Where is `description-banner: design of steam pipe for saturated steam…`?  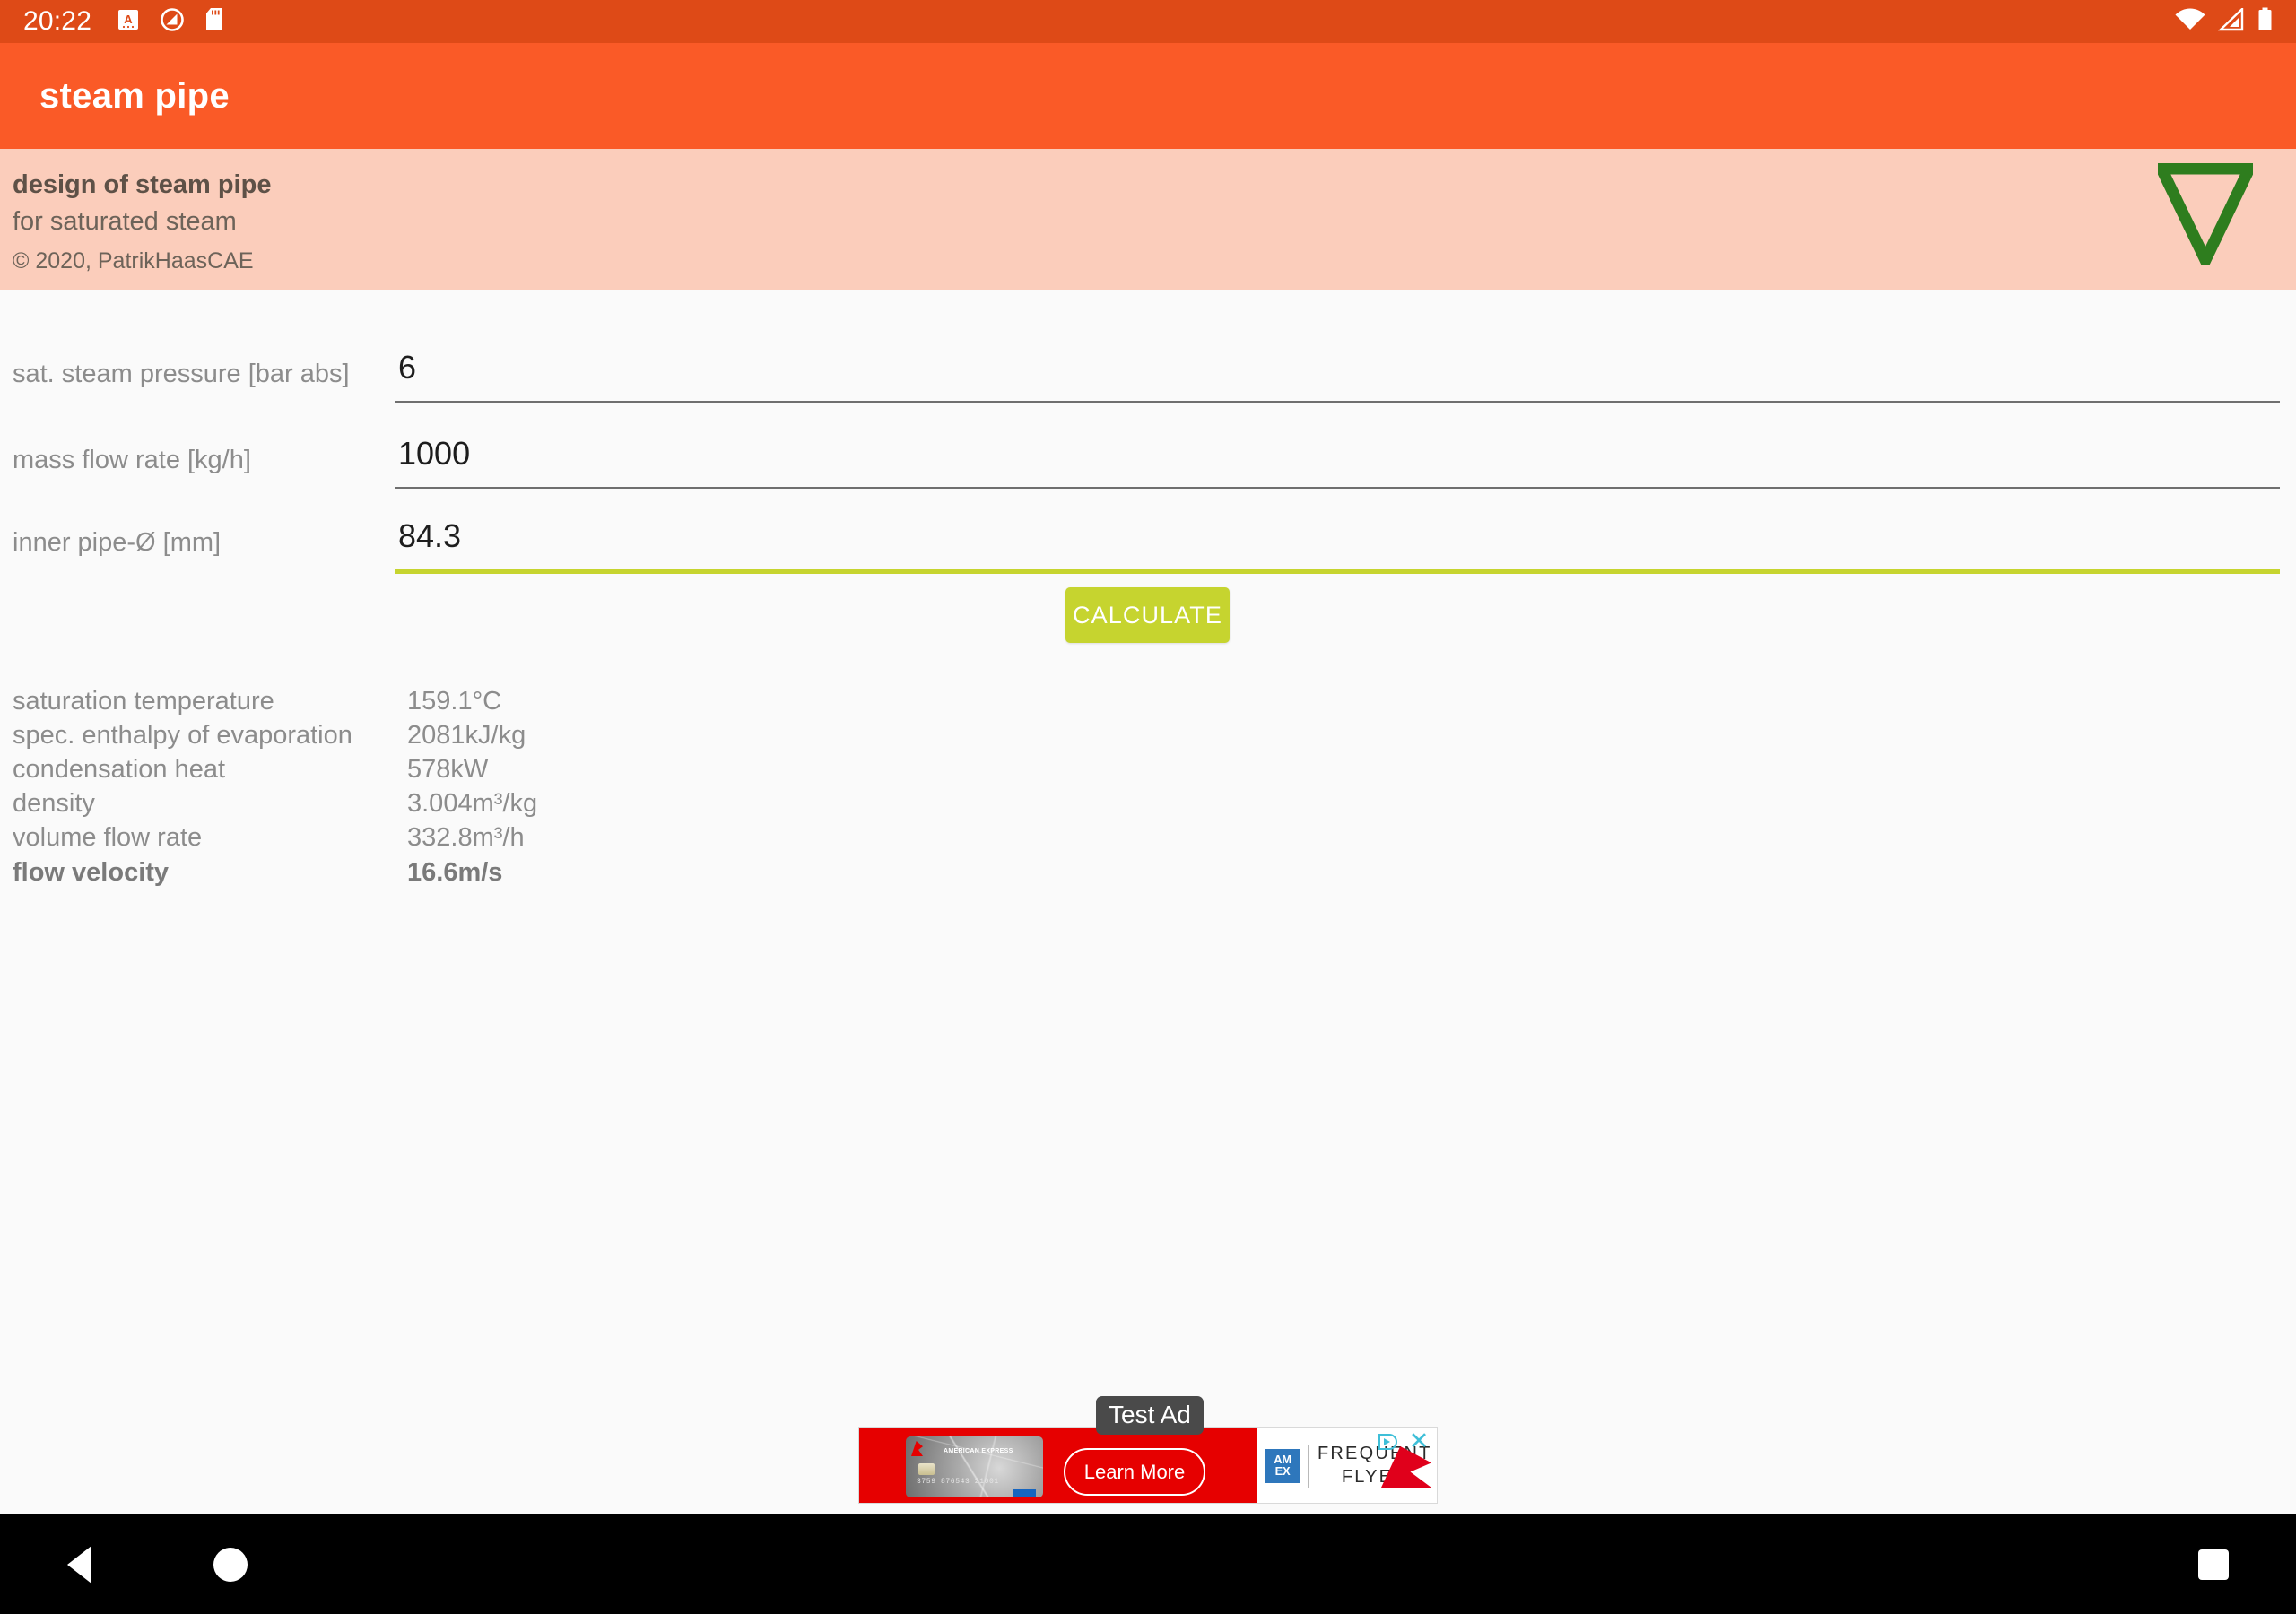 description-banner: design of steam pipe for saturated steam… is located at coordinates (1148, 219).